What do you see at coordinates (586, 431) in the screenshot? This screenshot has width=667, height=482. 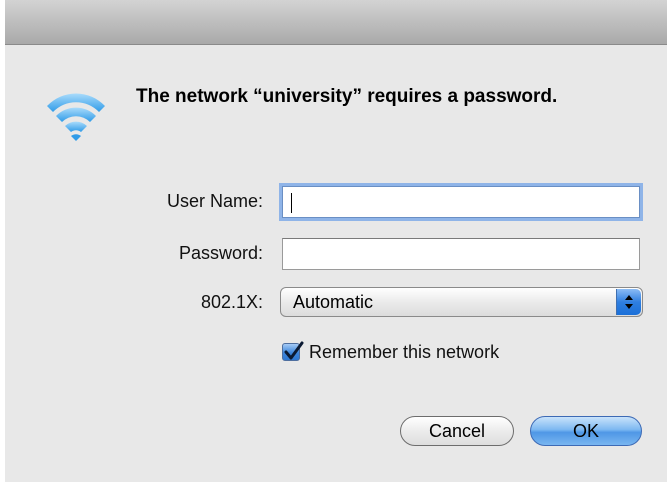 I see `ok-button: OK` at bounding box center [586, 431].